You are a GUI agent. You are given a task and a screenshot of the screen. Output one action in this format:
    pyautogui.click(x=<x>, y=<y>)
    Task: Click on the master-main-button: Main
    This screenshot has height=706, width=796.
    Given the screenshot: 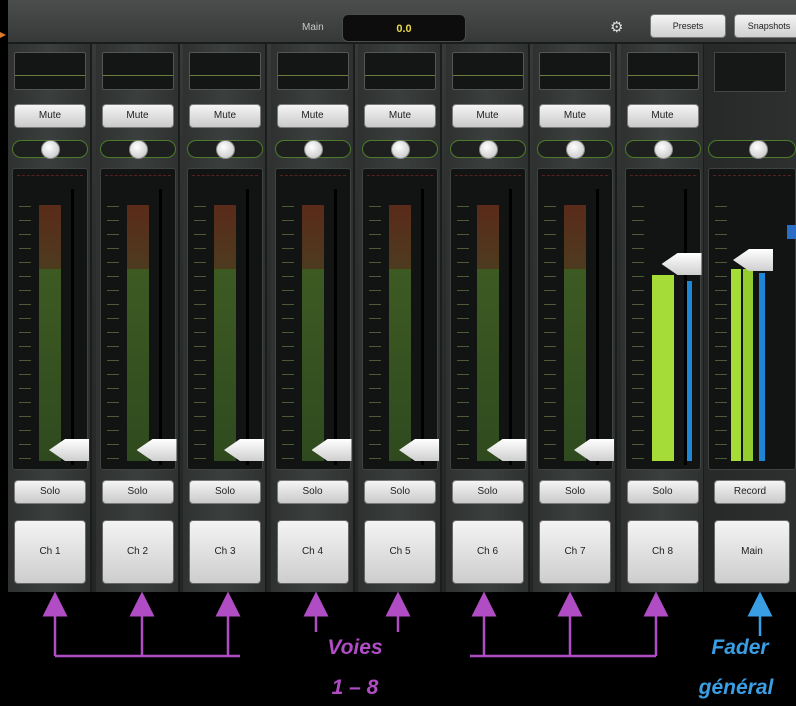 What is the action you would take?
    pyautogui.click(x=752, y=552)
    